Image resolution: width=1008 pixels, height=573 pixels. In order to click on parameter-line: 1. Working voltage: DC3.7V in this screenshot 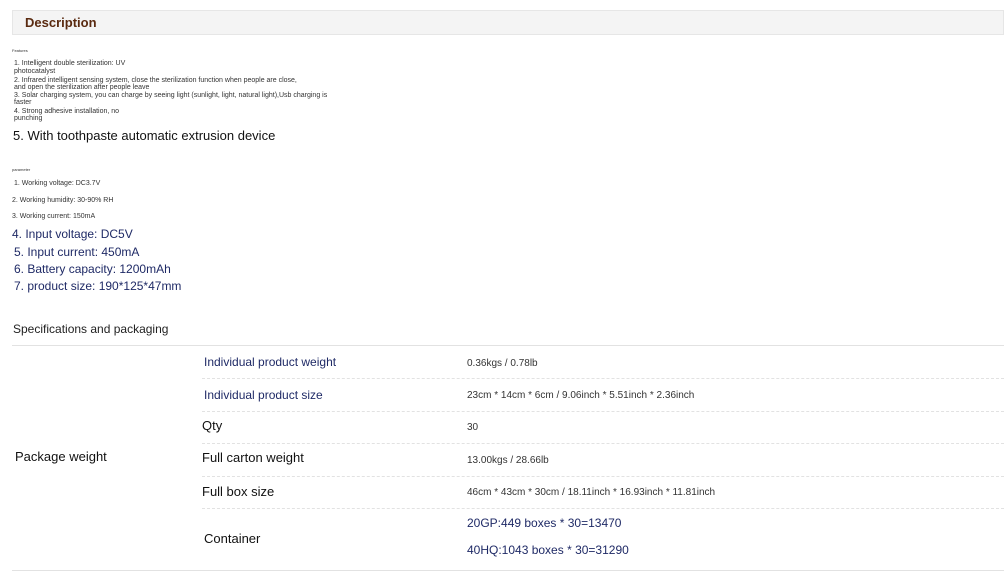, I will do `click(57, 183)`.